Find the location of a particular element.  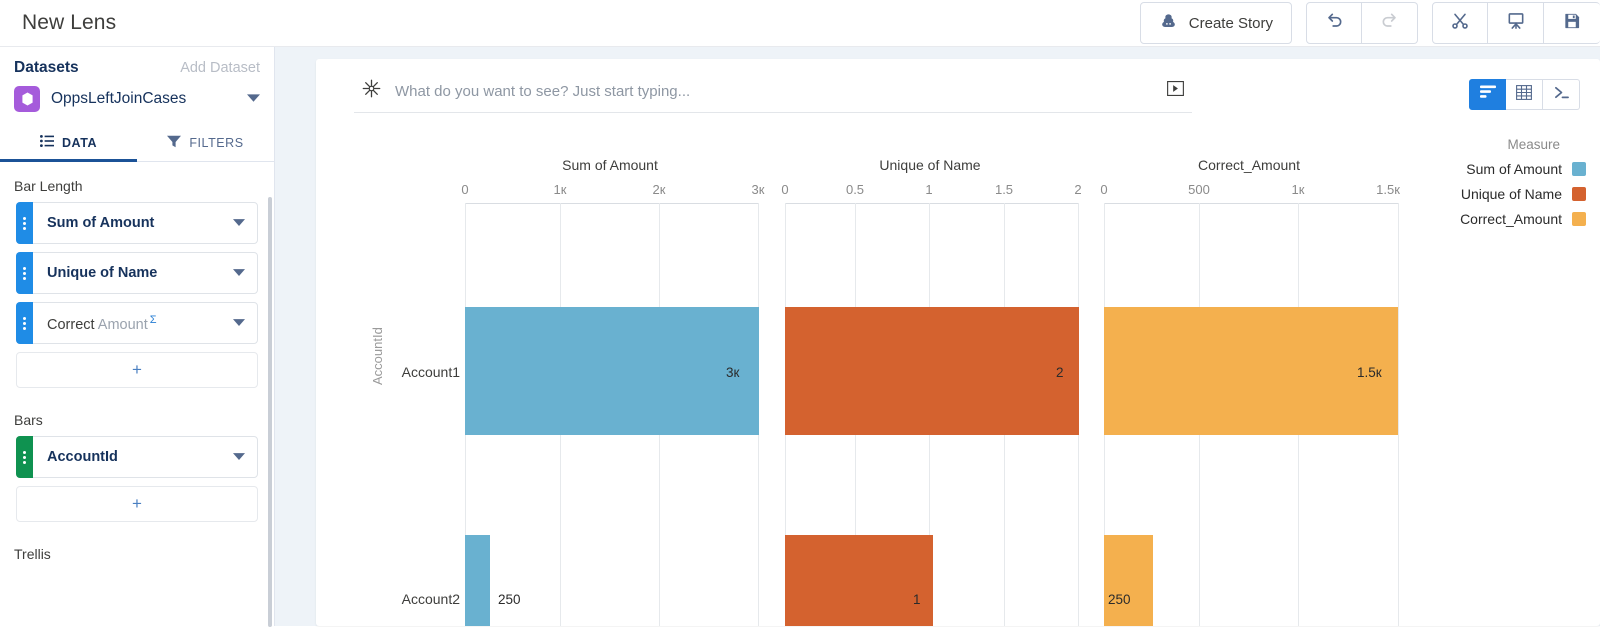

field-unique-of-name: Unique of Name is located at coordinates (137, 273).